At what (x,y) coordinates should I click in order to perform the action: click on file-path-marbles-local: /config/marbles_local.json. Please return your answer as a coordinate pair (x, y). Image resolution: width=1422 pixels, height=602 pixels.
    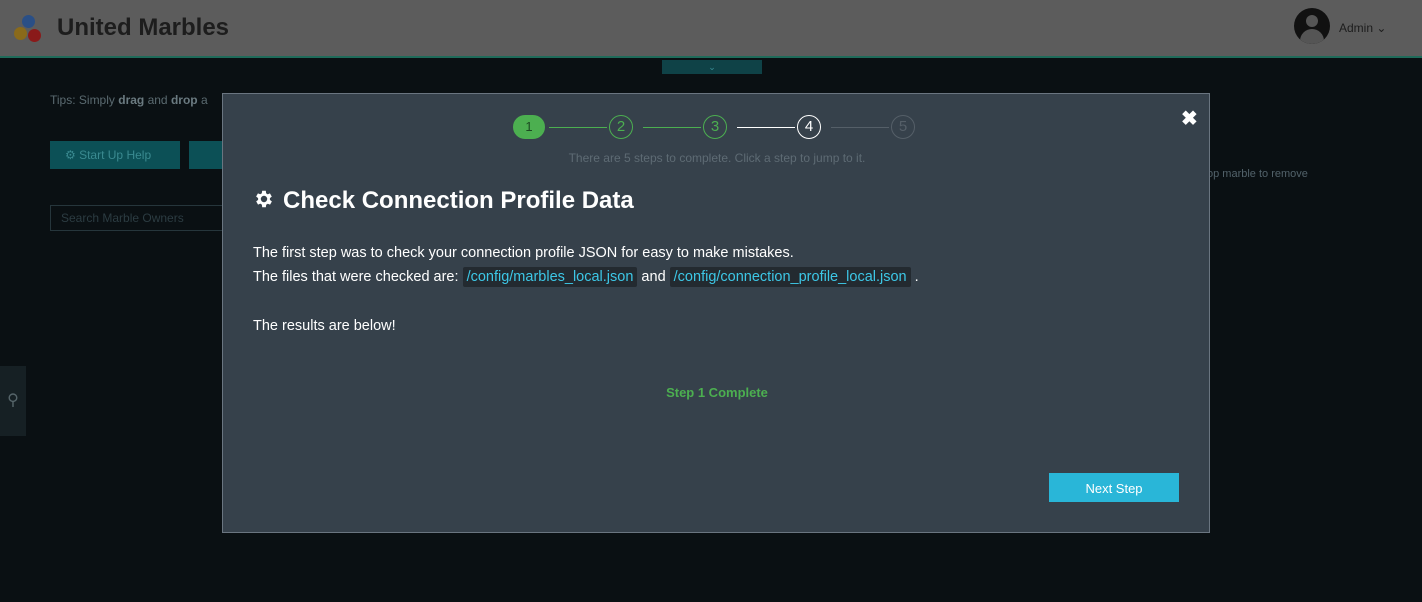
    Looking at the image, I should click on (550, 277).